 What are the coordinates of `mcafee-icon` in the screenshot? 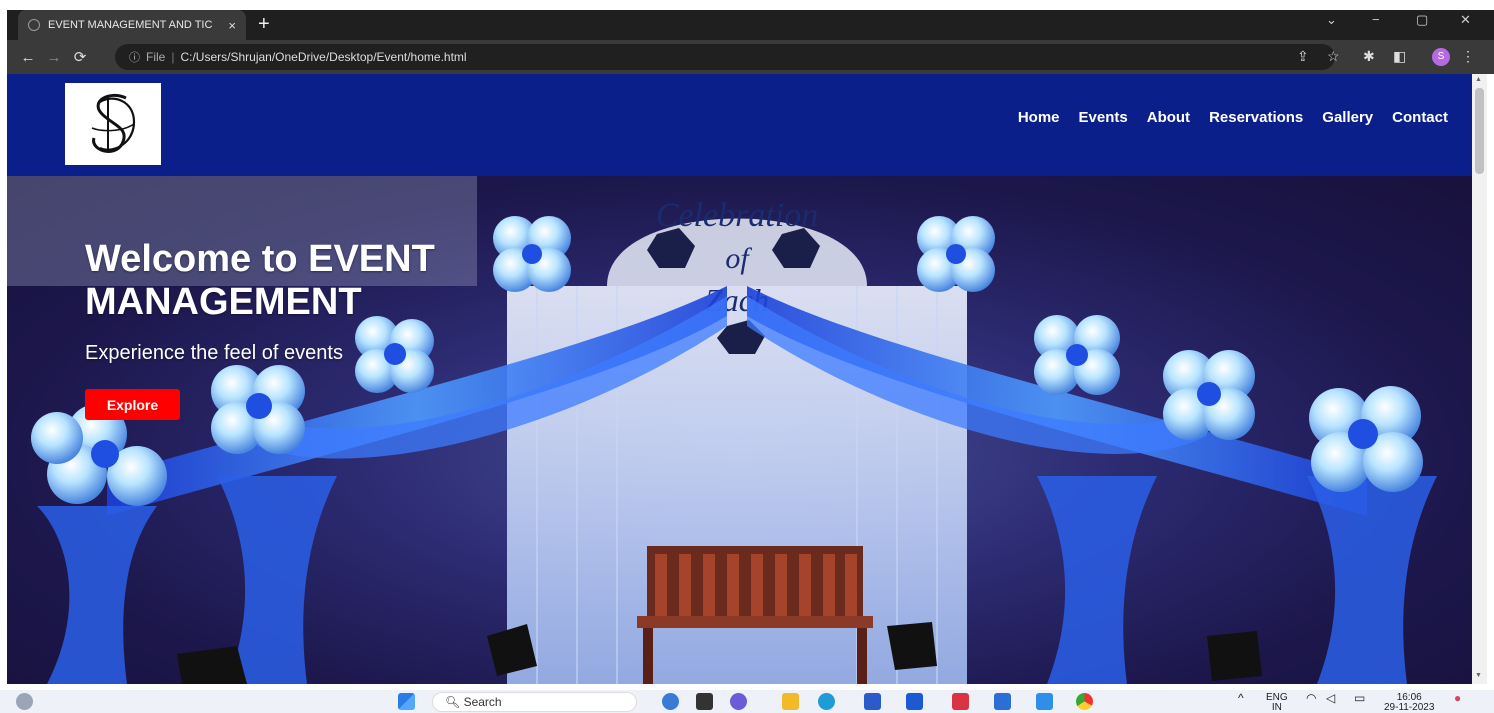 It's located at (960, 701).